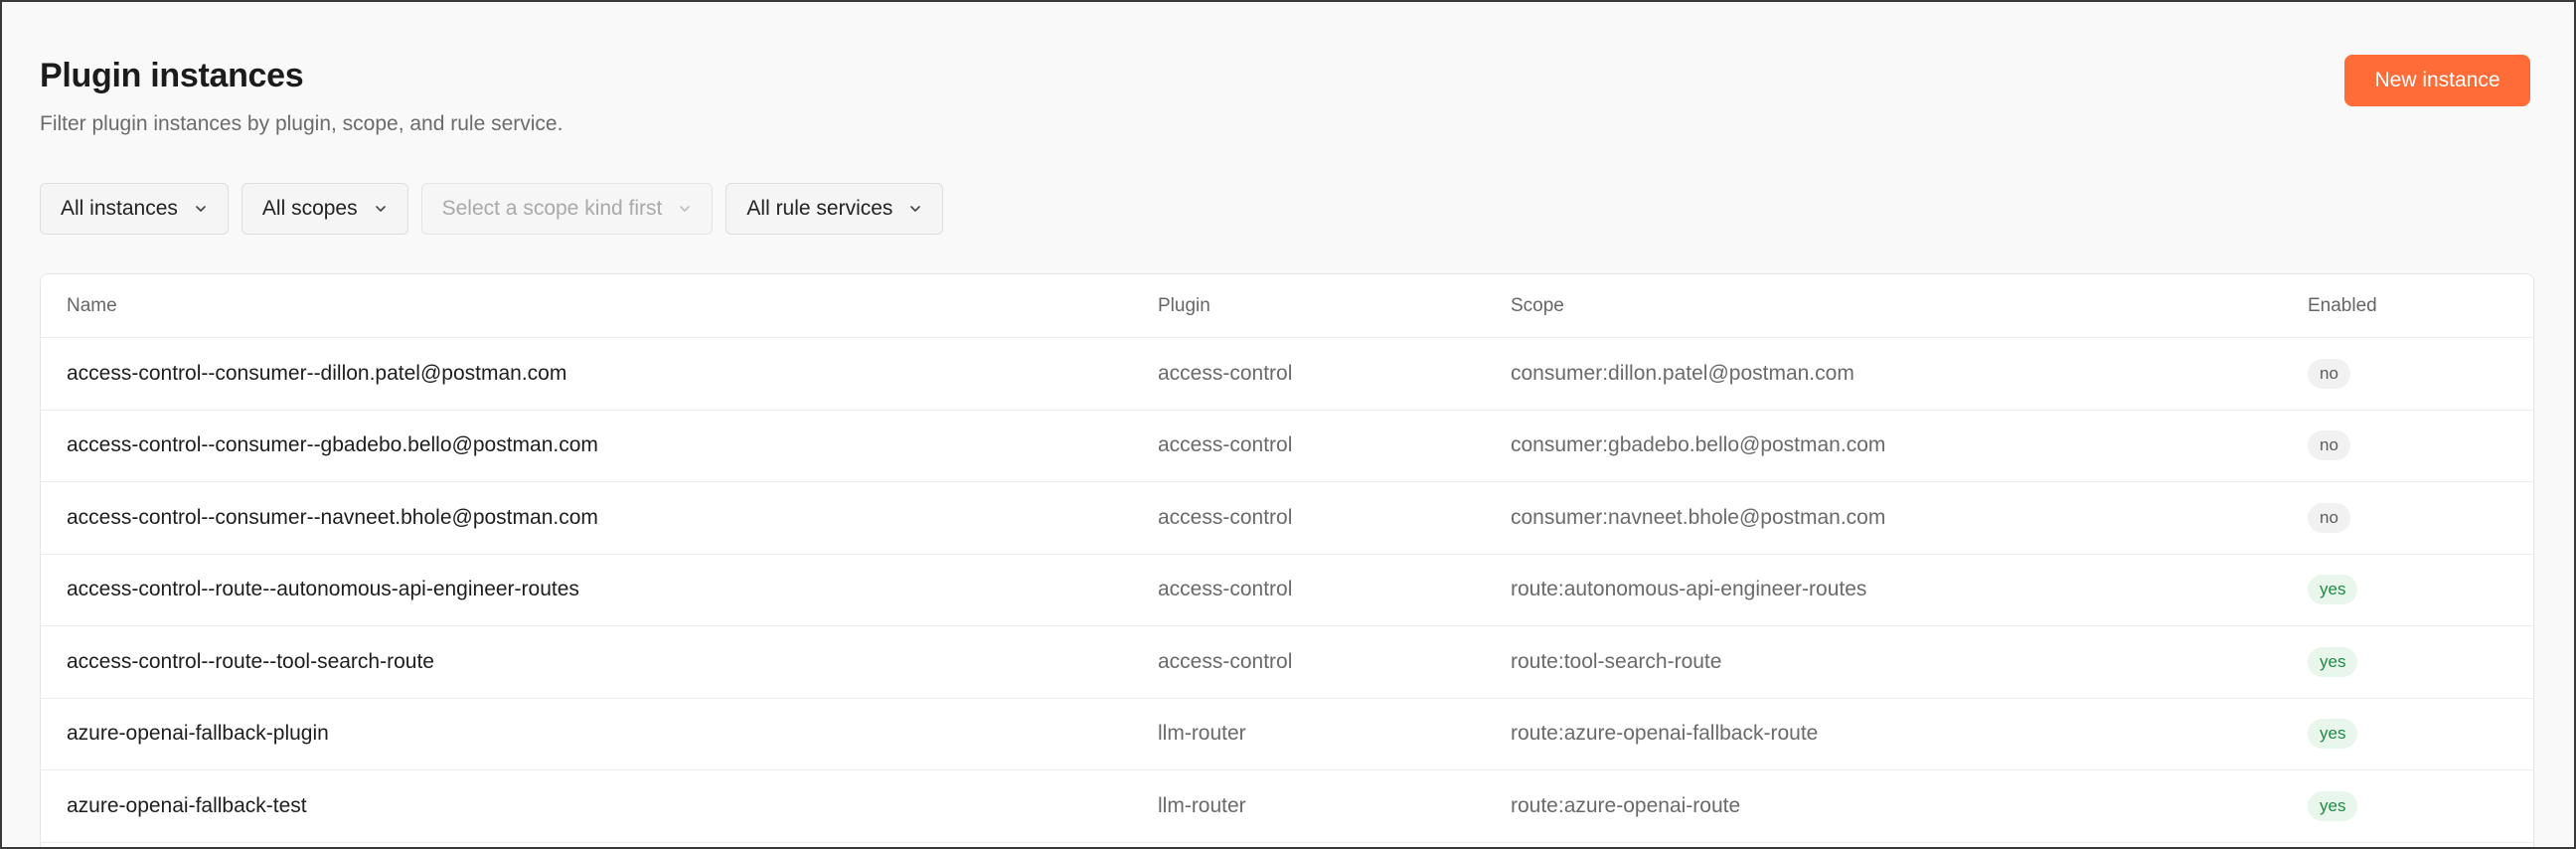 The image size is (2576, 849). I want to click on table-header-row: Name Plugin Scope Enabled, so click(1287, 306).